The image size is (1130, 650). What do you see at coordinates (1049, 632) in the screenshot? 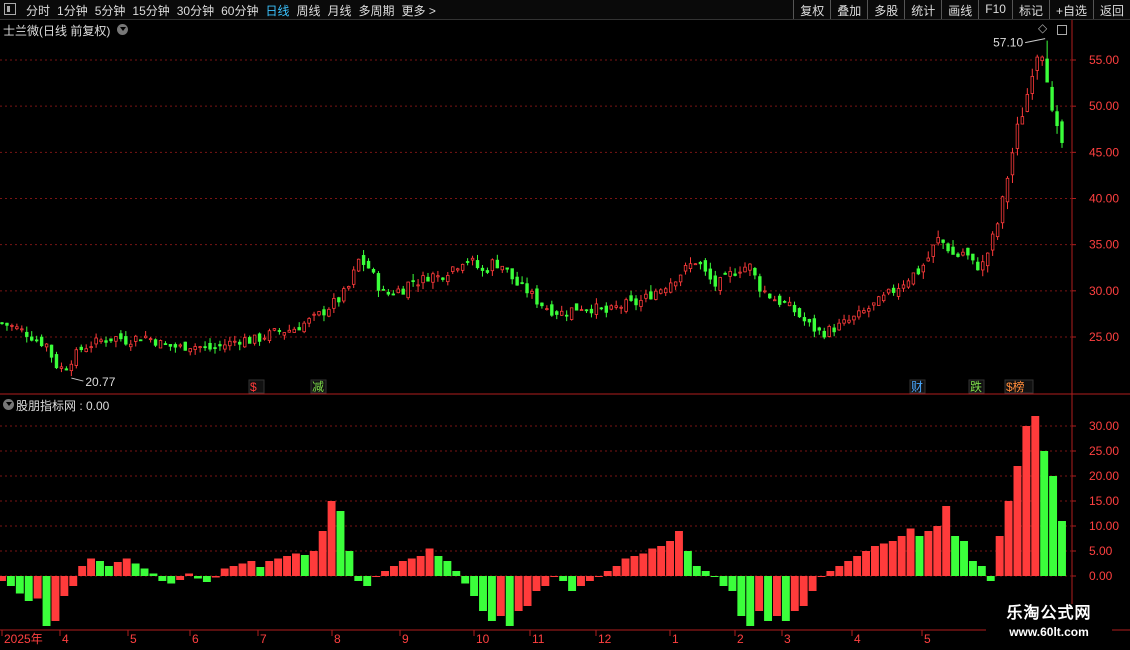
I see `watermark-line2: www.60lt.com` at bounding box center [1049, 632].